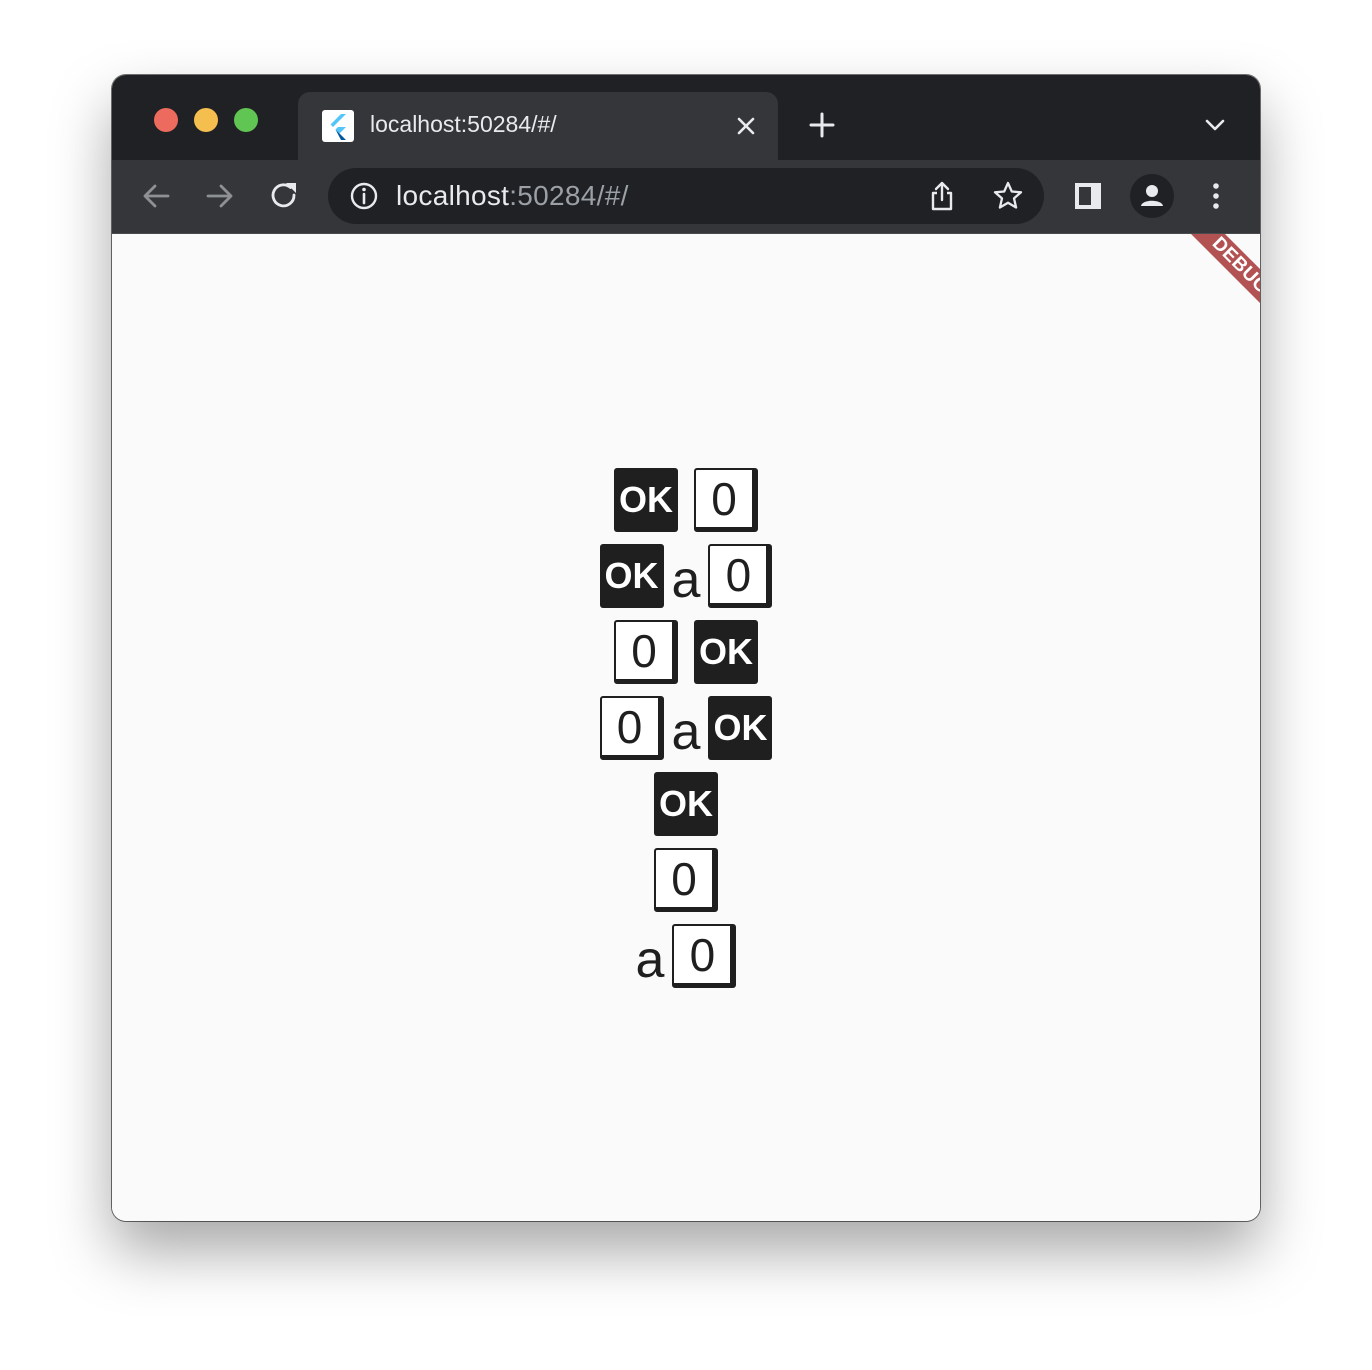  I want to click on url-text: localhost:50284/#/, so click(512, 196).